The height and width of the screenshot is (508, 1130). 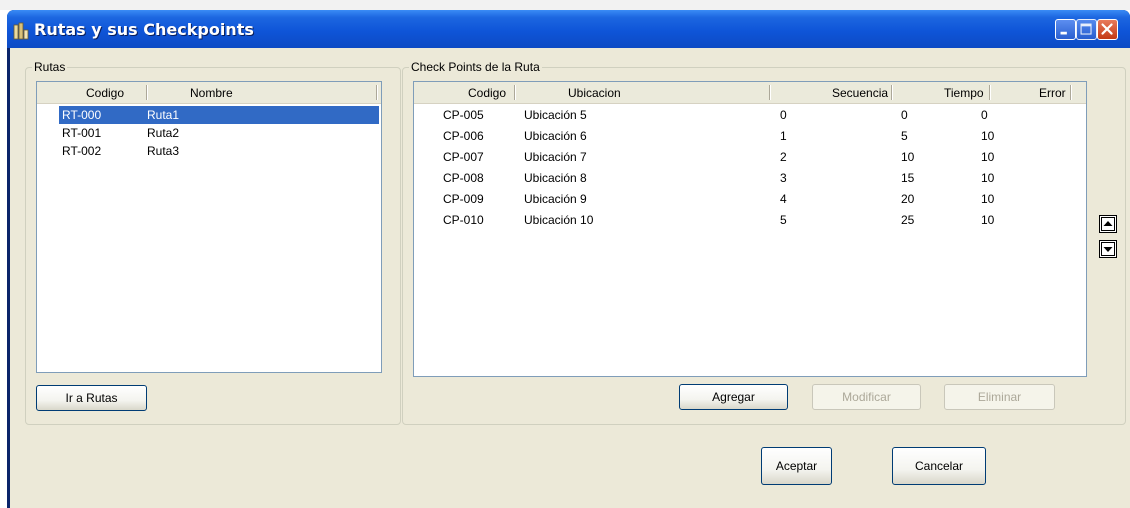 What do you see at coordinates (964, 93) in the screenshot?
I see `cp-col-tiempo: Tiempo` at bounding box center [964, 93].